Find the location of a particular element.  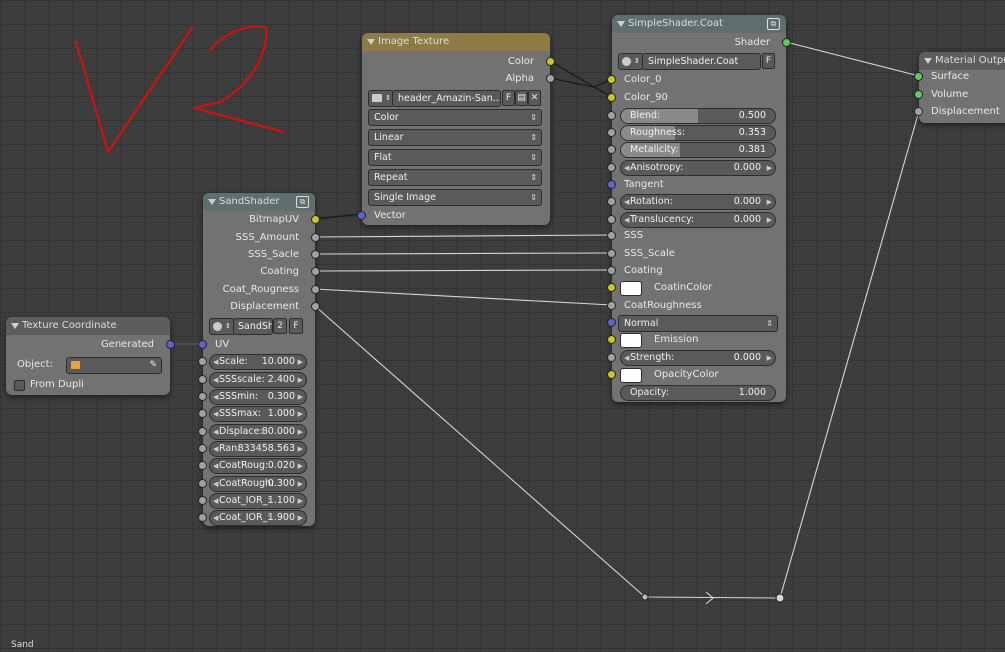

extension-select: Repeat ⇕ is located at coordinates (456, 177).